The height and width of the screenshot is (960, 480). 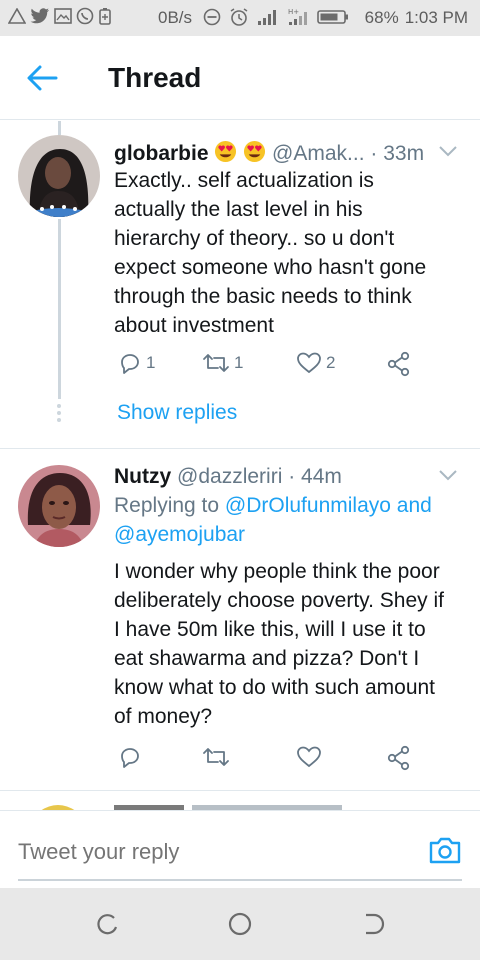 What do you see at coordinates (155, 77) in the screenshot?
I see `page-title: Thread` at bounding box center [155, 77].